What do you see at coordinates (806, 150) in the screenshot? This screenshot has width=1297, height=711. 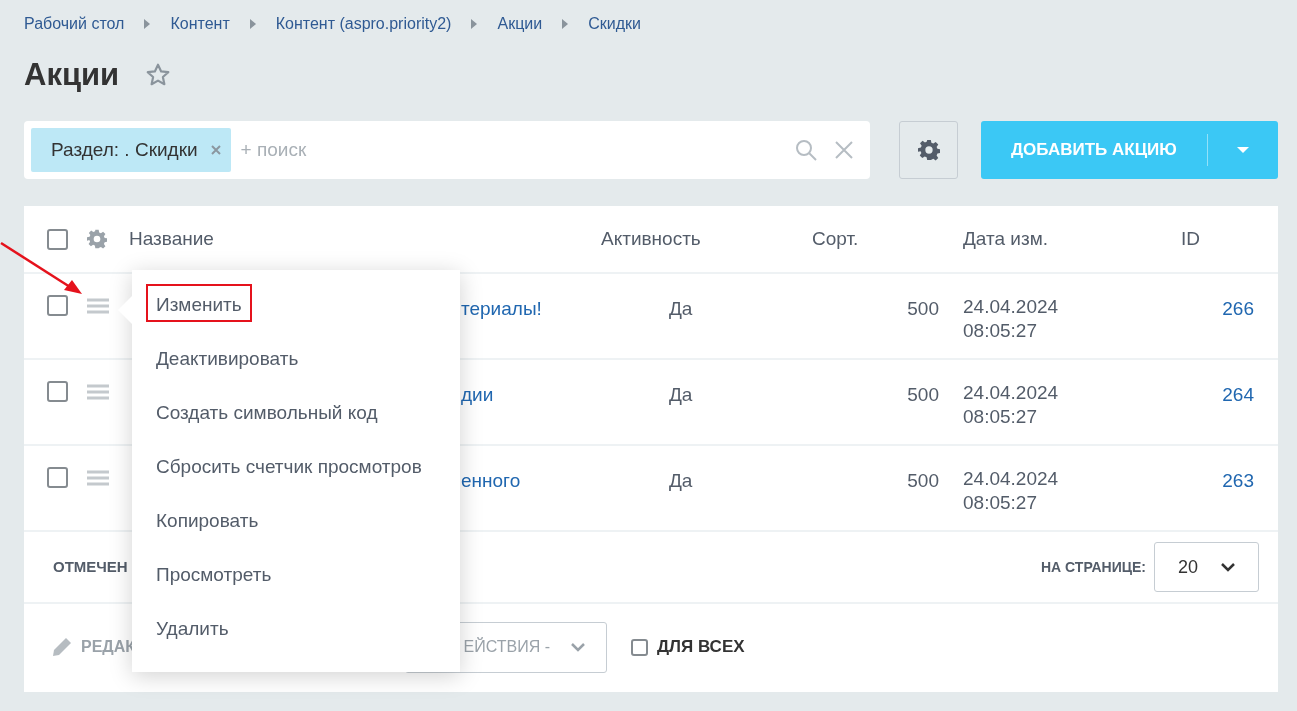 I see `search-icon` at bounding box center [806, 150].